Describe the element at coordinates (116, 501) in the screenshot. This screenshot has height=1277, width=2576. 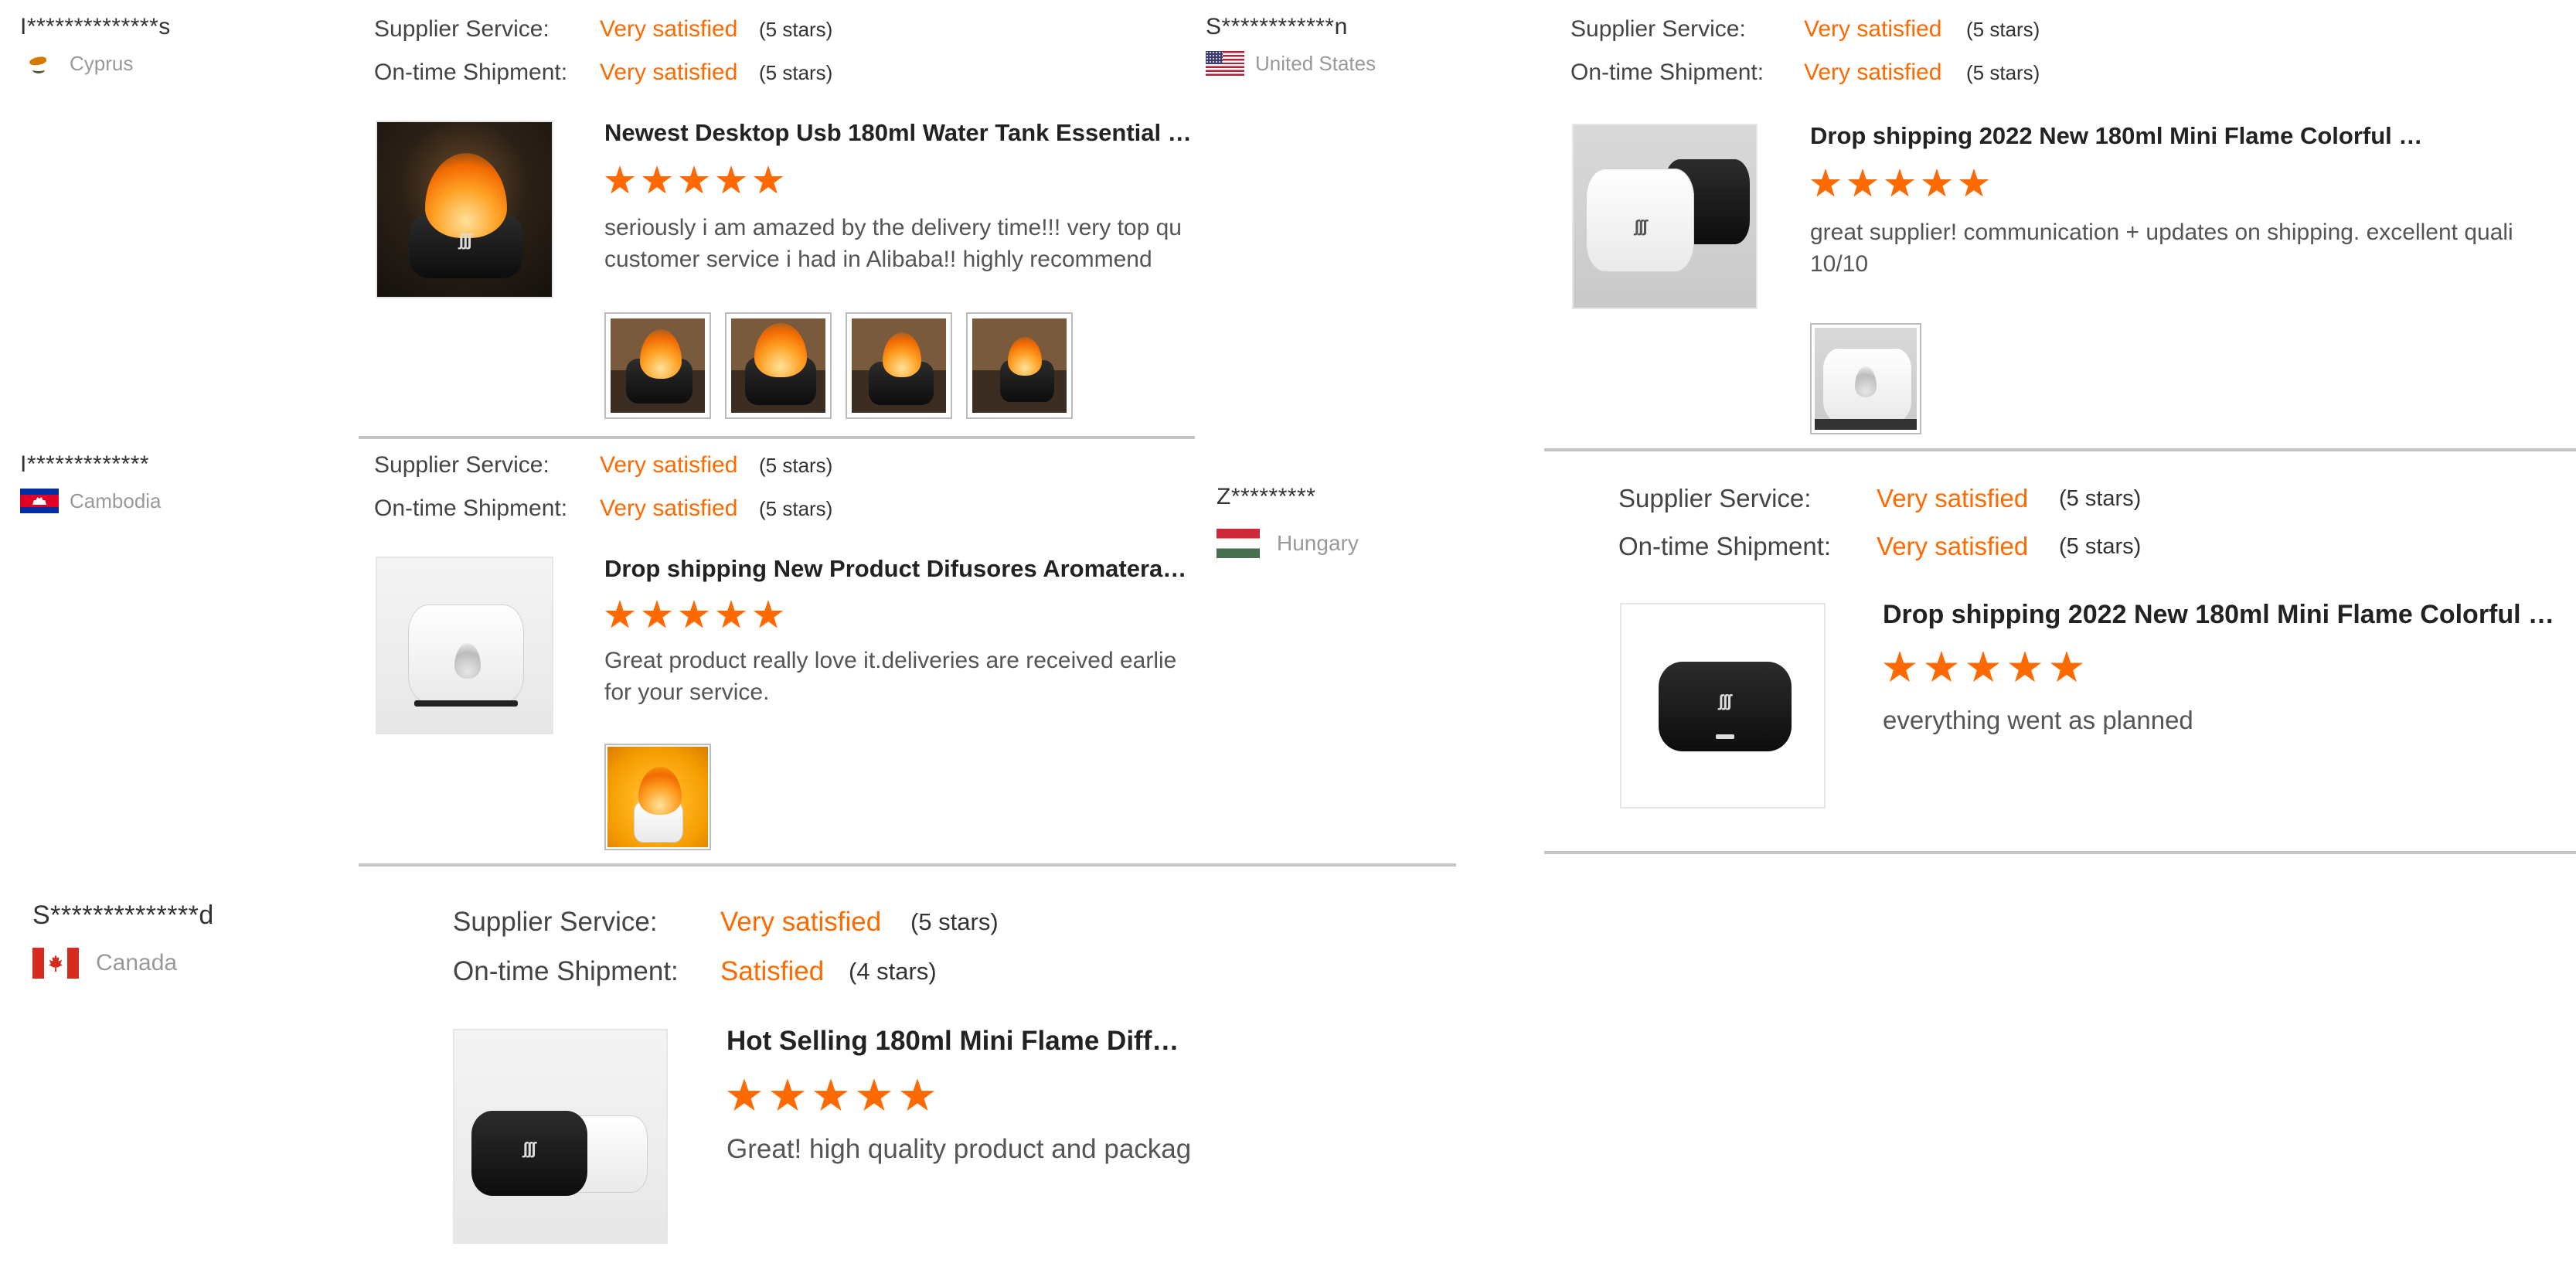
I see `country-name: Cambodia` at that location.